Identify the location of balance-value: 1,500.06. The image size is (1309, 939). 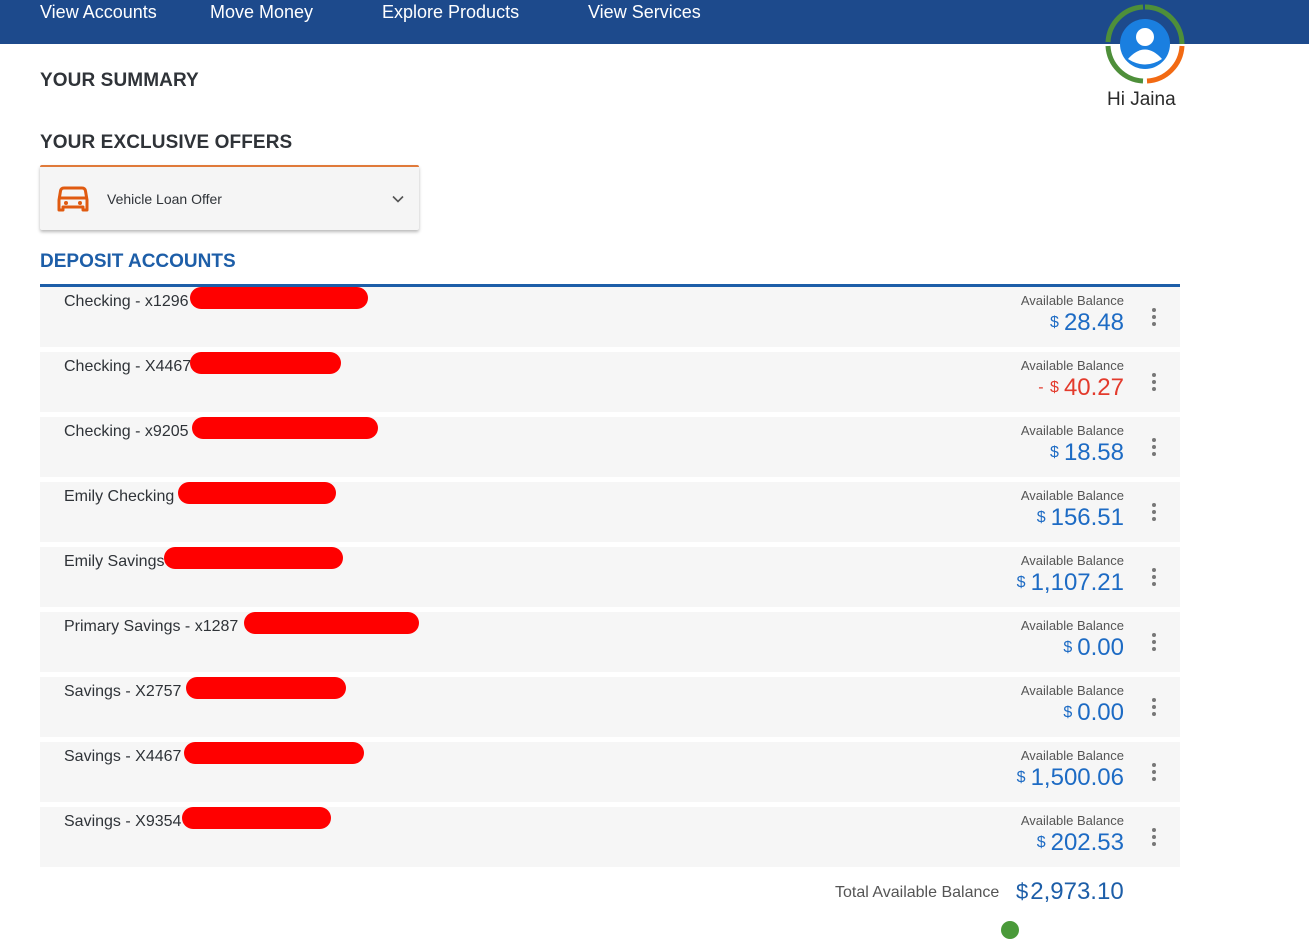
(1077, 777).